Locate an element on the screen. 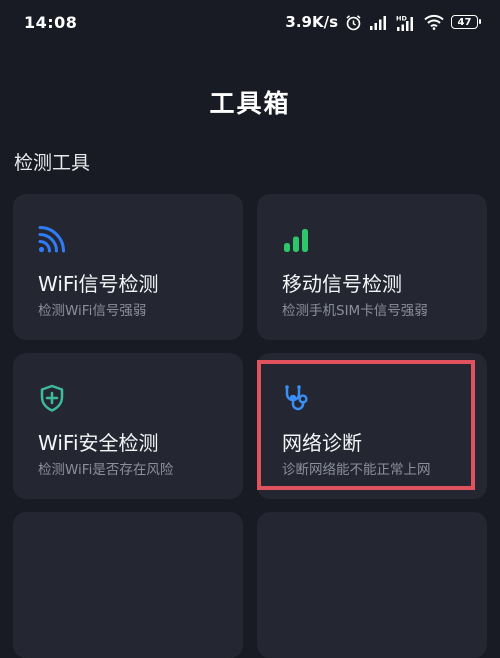  status-icons: 3.9K/s HD 47 is located at coordinates (383, 22).